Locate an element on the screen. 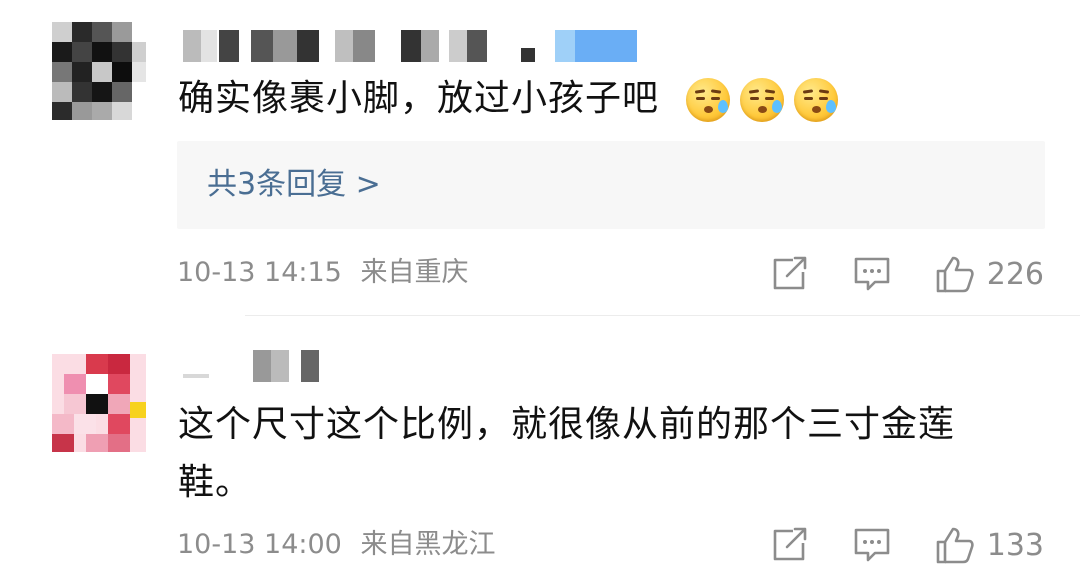 The width and height of the screenshot is (1080, 580). comment-actions: 226 is located at coordinates (885, 274).